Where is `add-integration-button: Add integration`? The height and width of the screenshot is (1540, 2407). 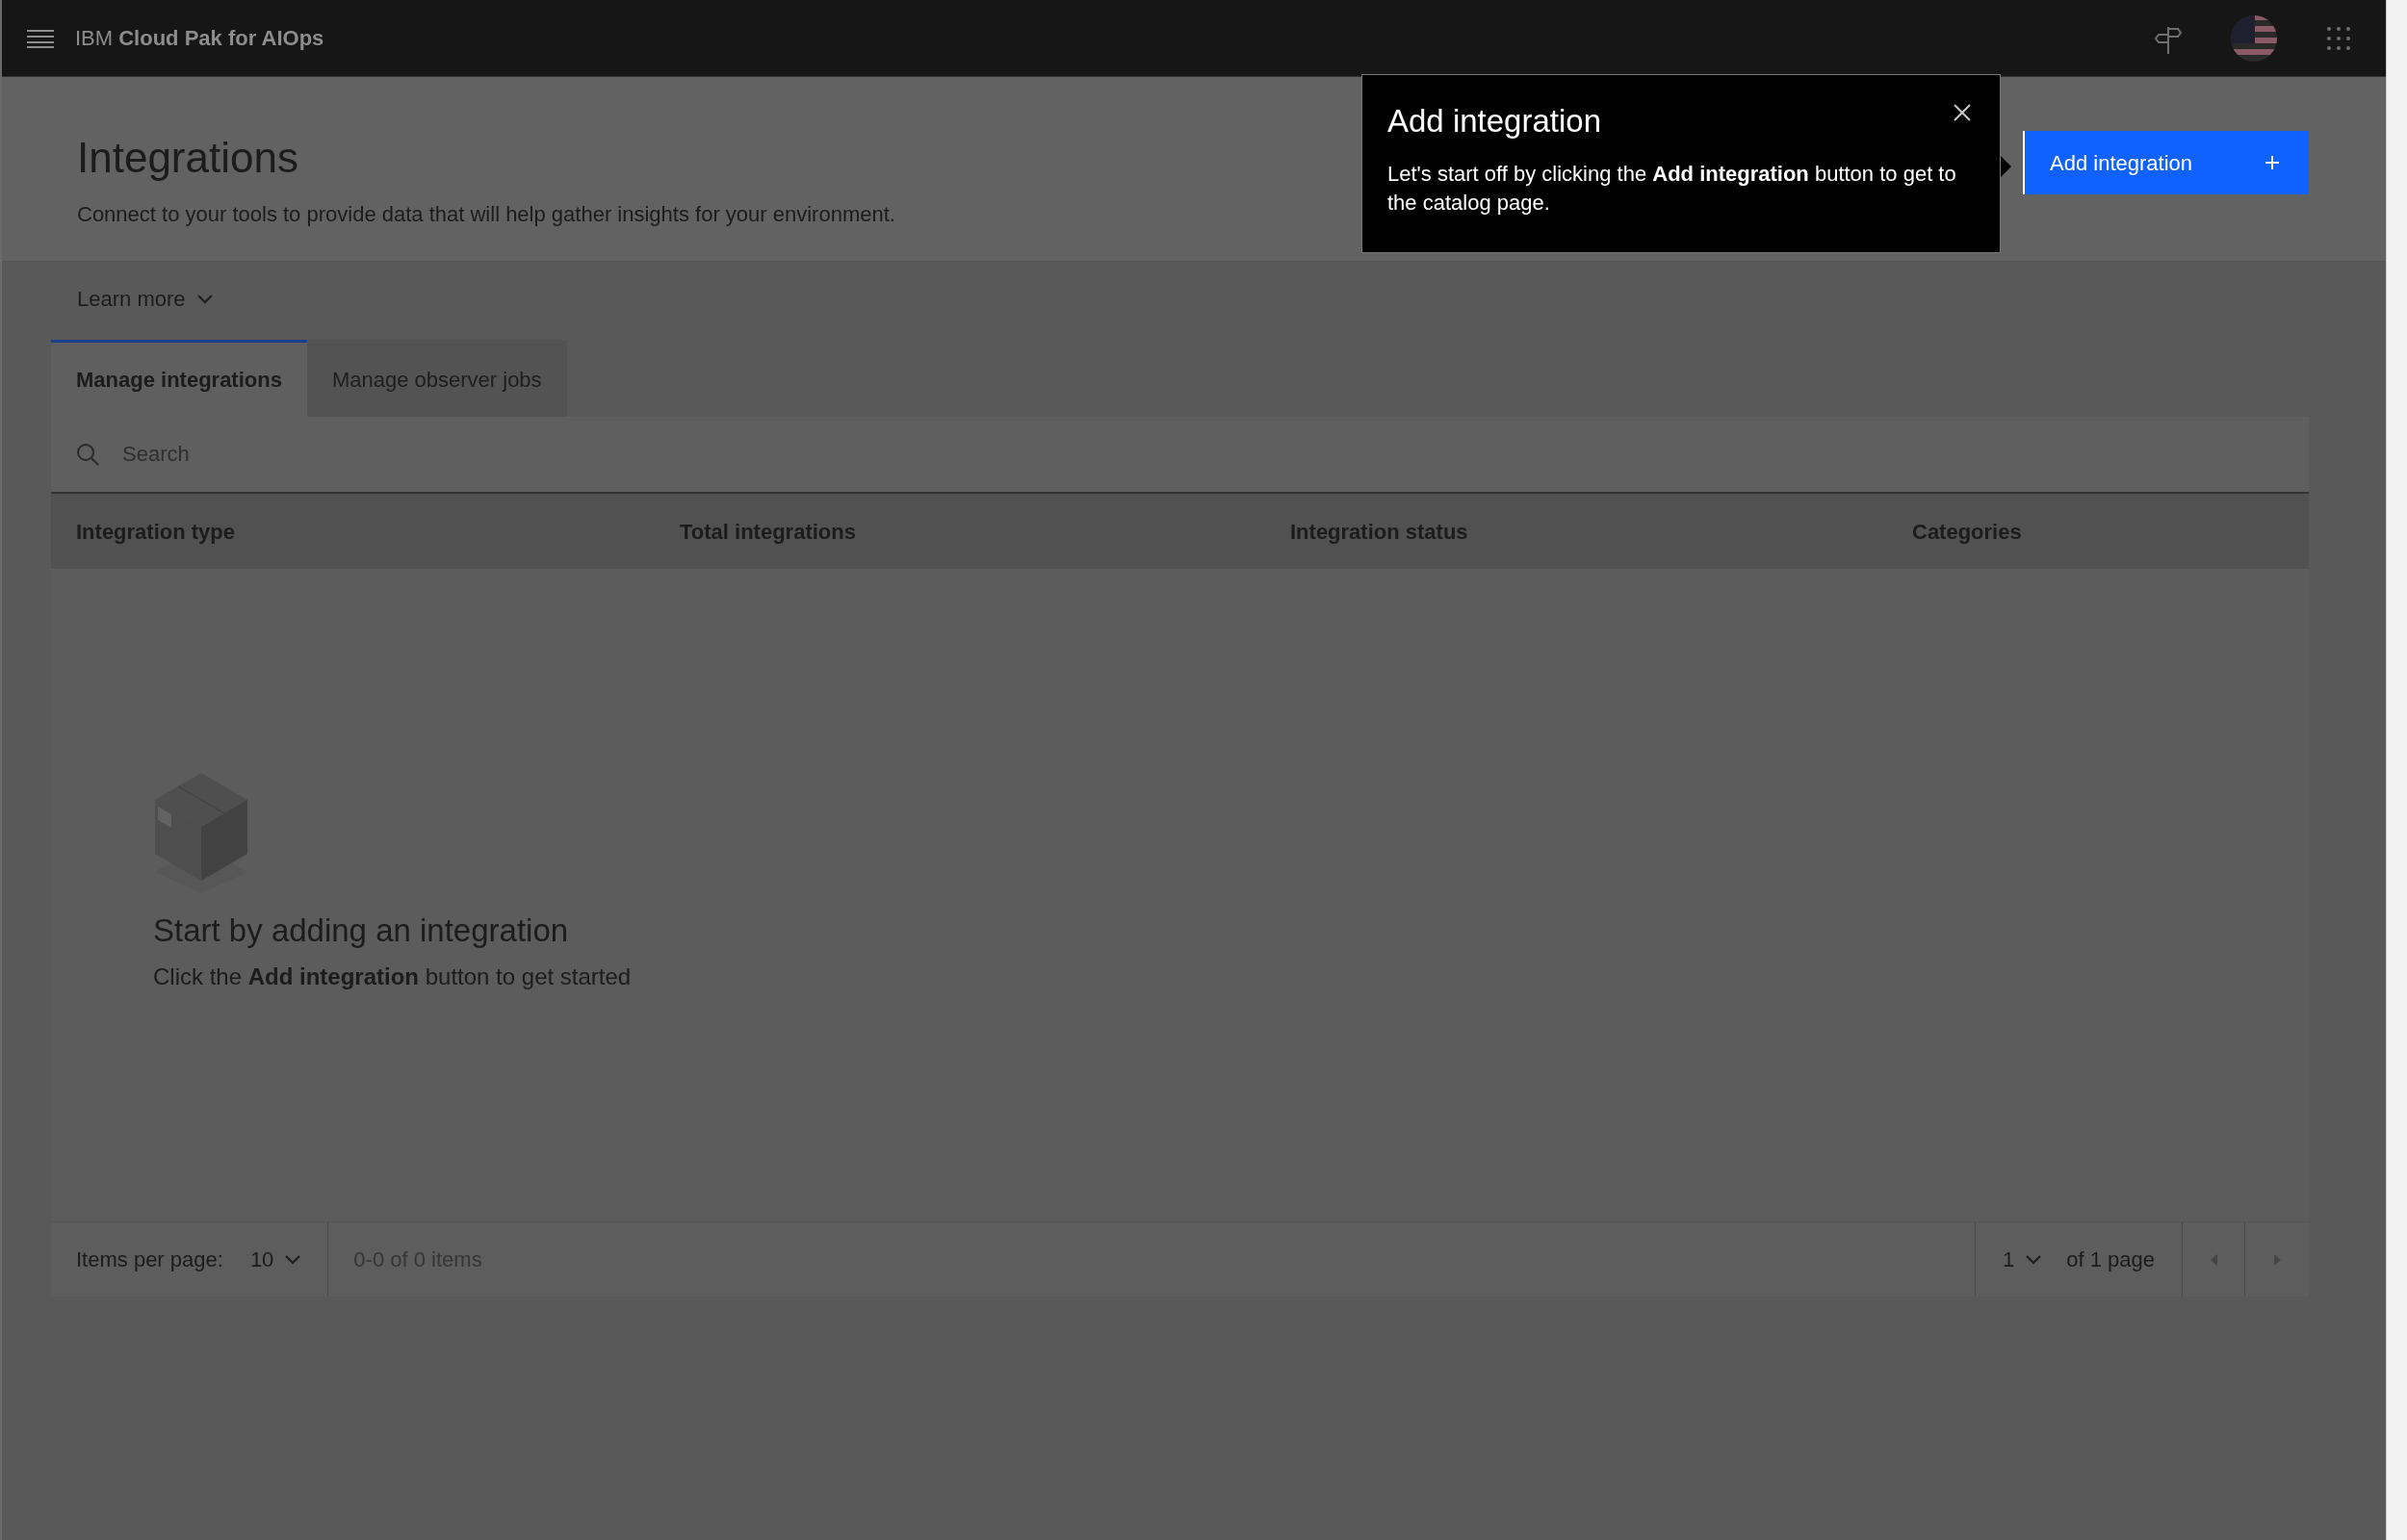 add-integration-button: Add integration is located at coordinates (2166, 162).